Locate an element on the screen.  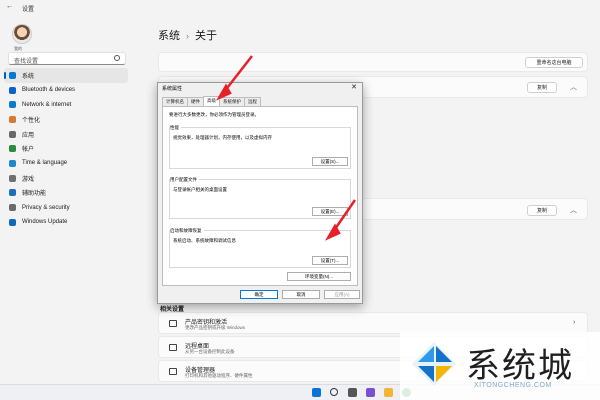
search-icon is located at coordinates (334, 392).